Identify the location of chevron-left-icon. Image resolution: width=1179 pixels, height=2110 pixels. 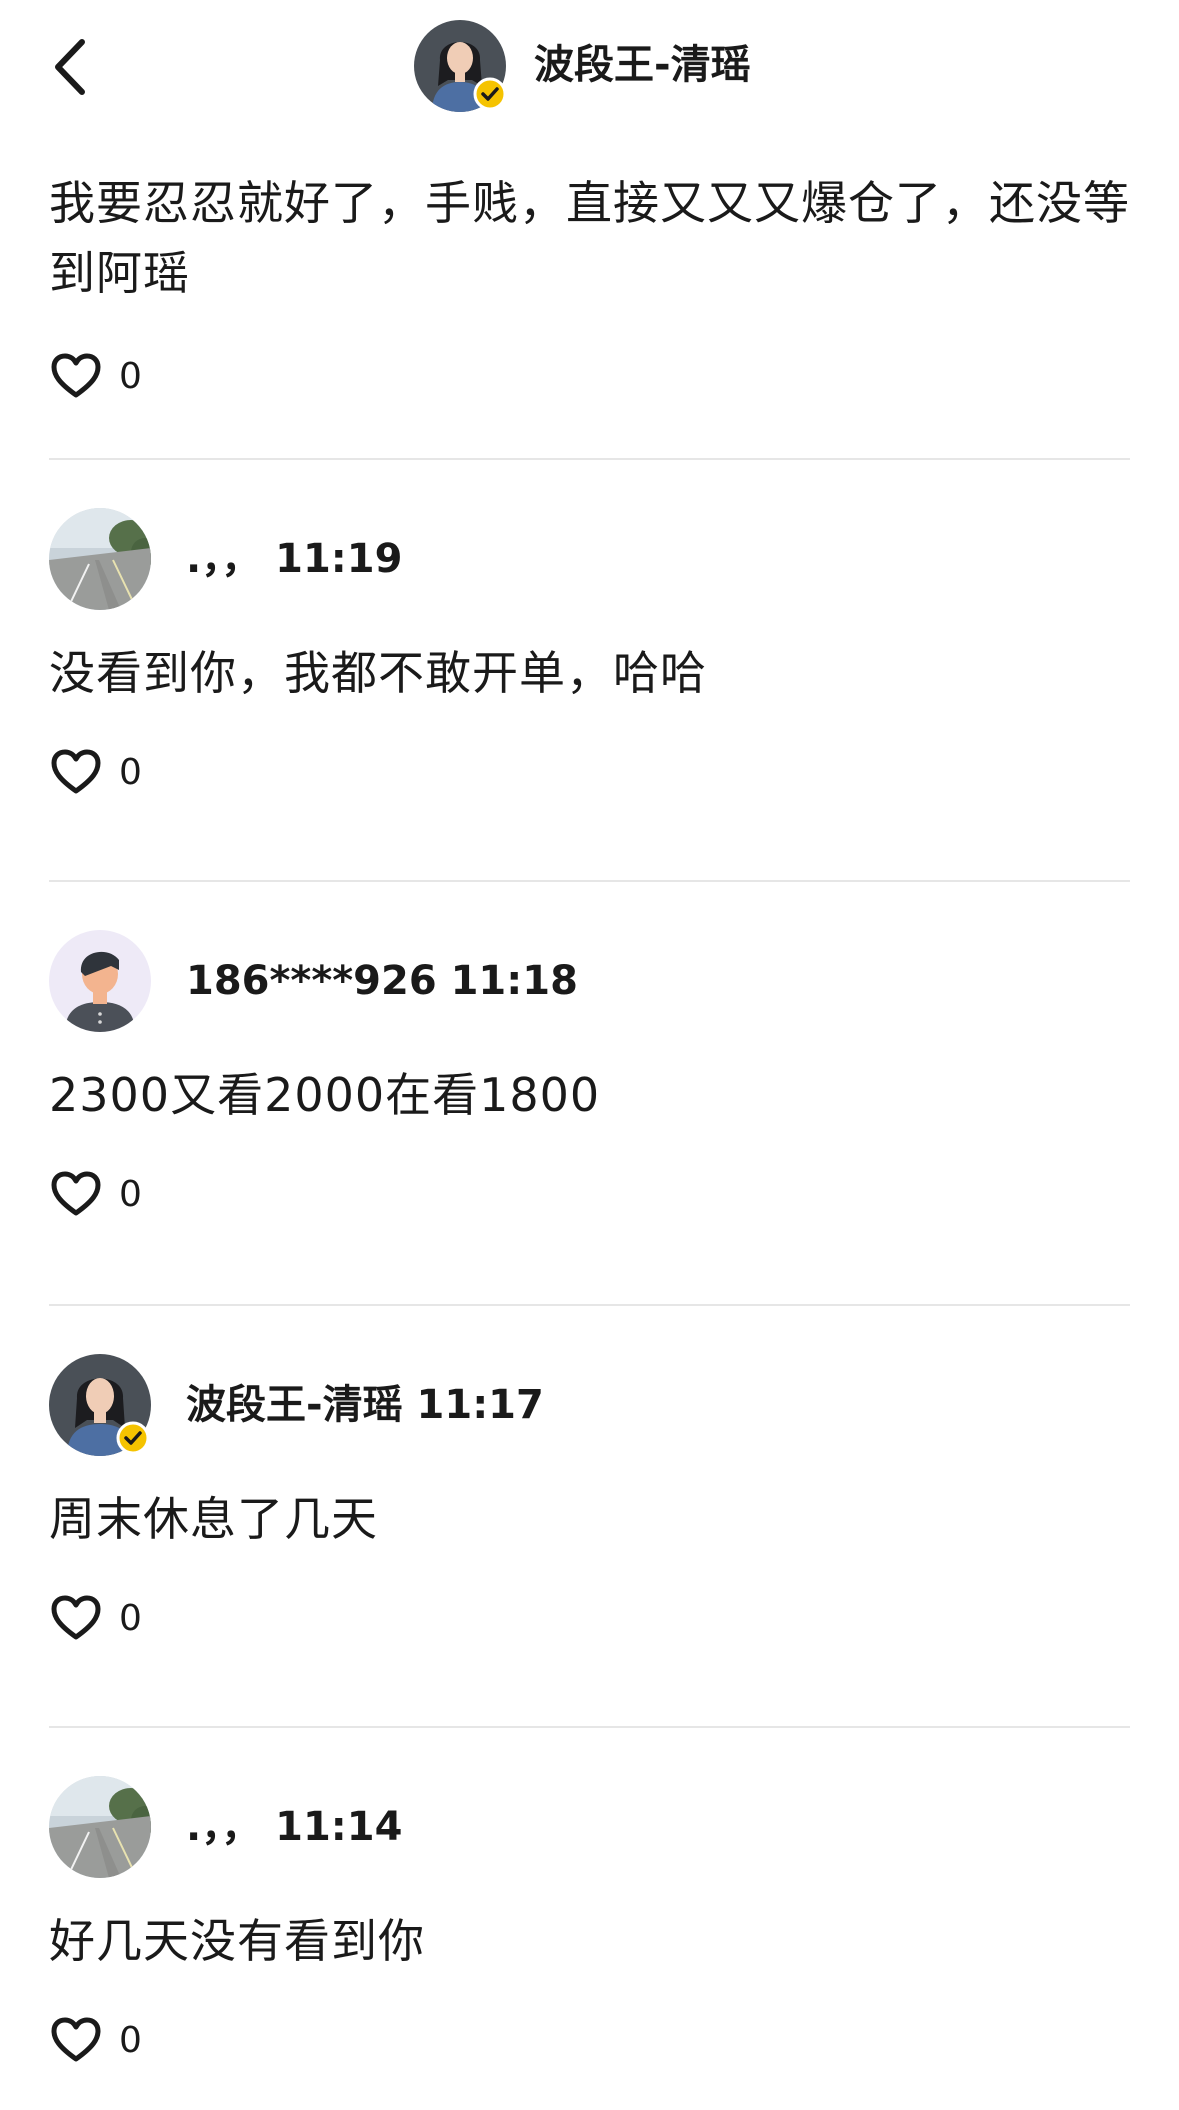
(70, 67).